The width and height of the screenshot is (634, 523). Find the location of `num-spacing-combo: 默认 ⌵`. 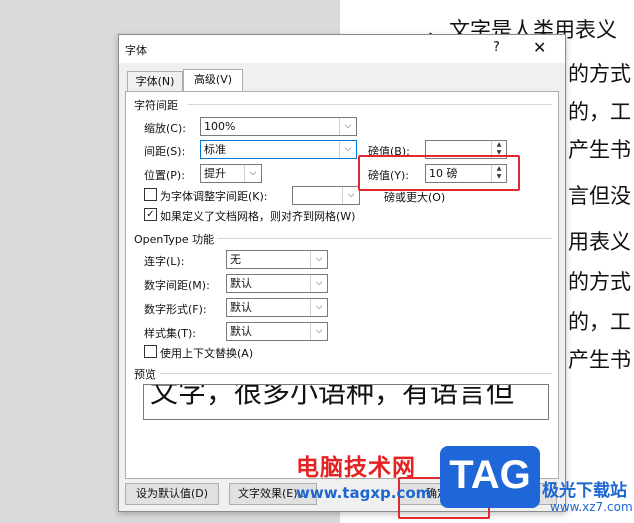

num-spacing-combo: 默认 ⌵ is located at coordinates (277, 283).